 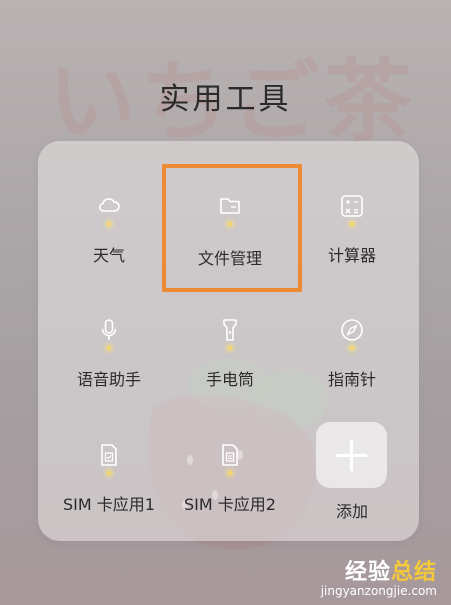 I want to click on app-add: 添加, so click(x=352, y=510).